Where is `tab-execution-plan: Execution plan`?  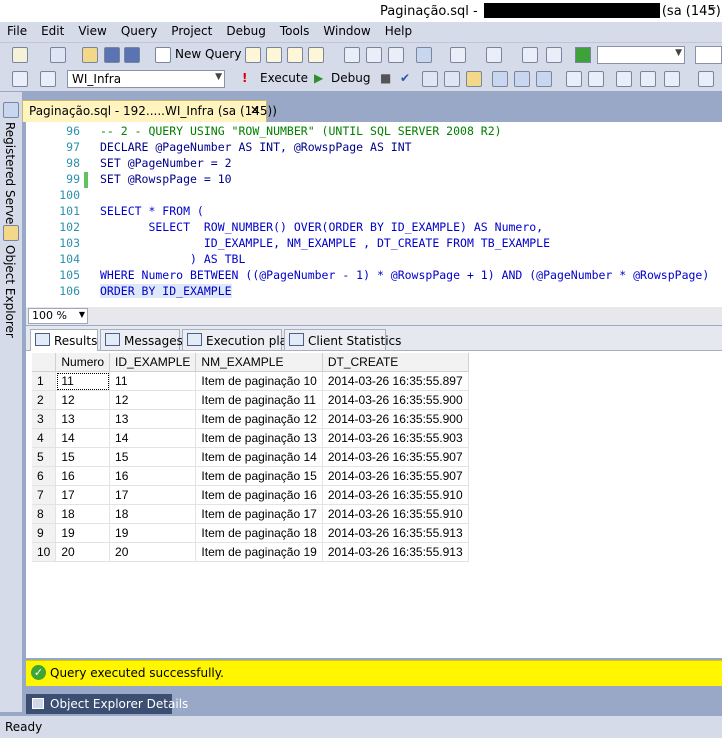 tab-execution-plan: Execution plan is located at coordinates (238, 339).